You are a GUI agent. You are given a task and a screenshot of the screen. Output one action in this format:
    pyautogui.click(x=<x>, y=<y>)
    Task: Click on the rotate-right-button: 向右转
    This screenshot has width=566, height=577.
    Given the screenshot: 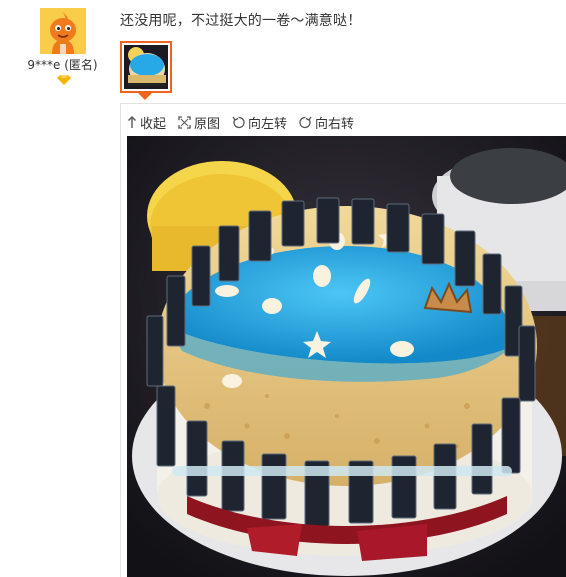 What is the action you would take?
    pyautogui.click(x=326, y=122)
    